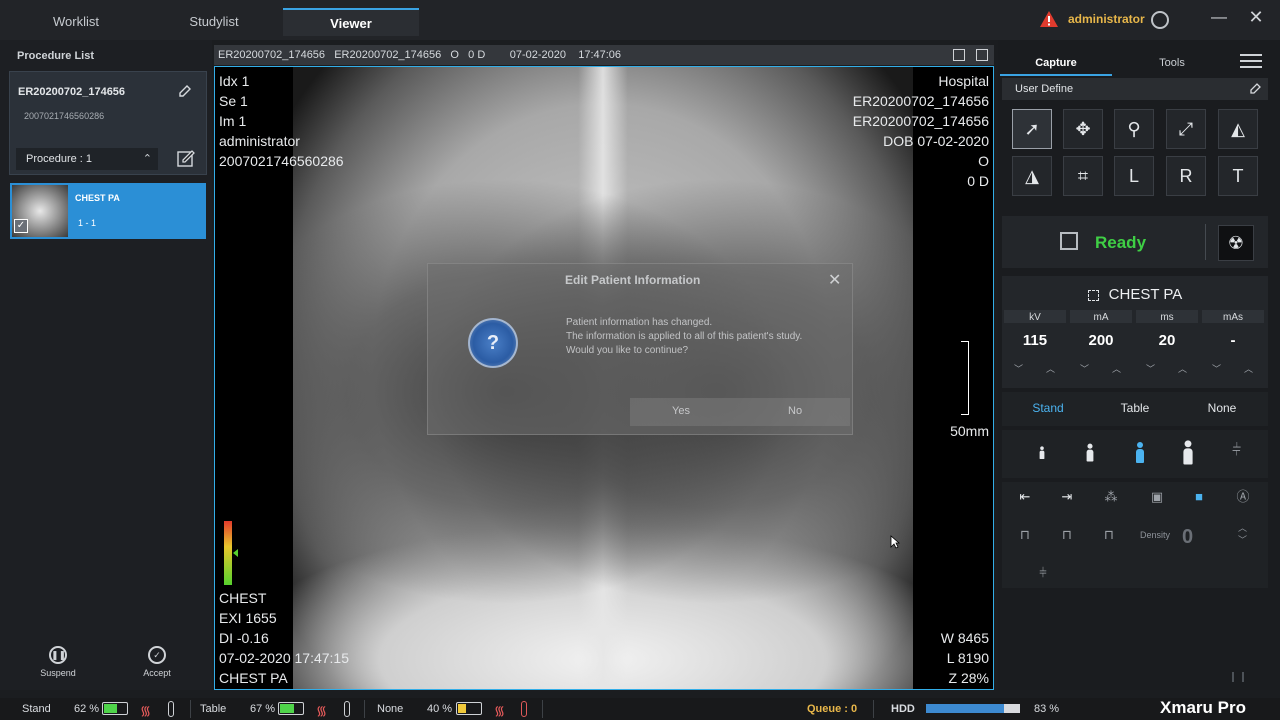  I want to click on field-center-icon: ▣, so click(1157, 497).